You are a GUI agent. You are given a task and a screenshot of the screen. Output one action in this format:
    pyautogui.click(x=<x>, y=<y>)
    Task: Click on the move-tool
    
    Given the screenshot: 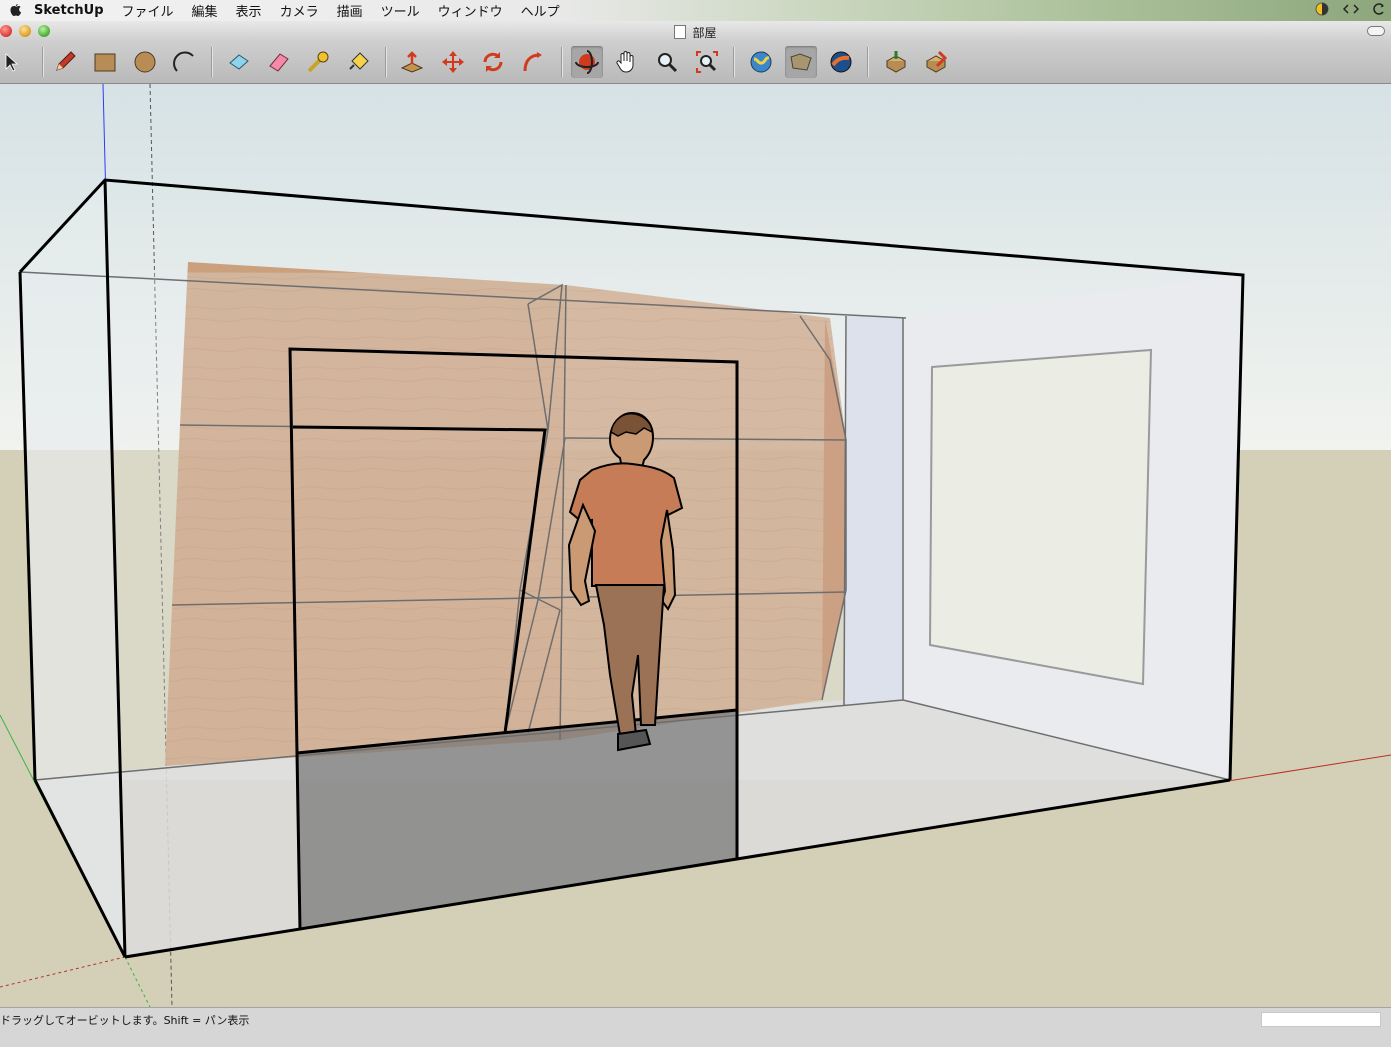 What is the action you would take?
    pyautogui.click(x=453, y=62)
    